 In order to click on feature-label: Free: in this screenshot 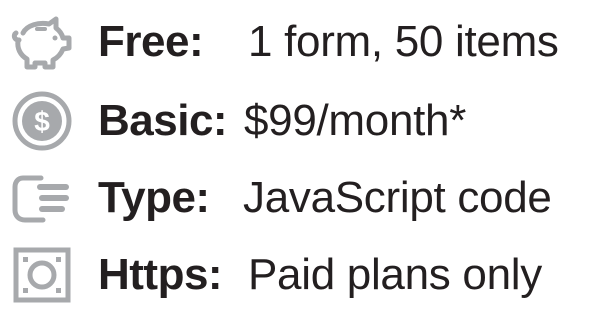, I will do `click(151, 41)`.